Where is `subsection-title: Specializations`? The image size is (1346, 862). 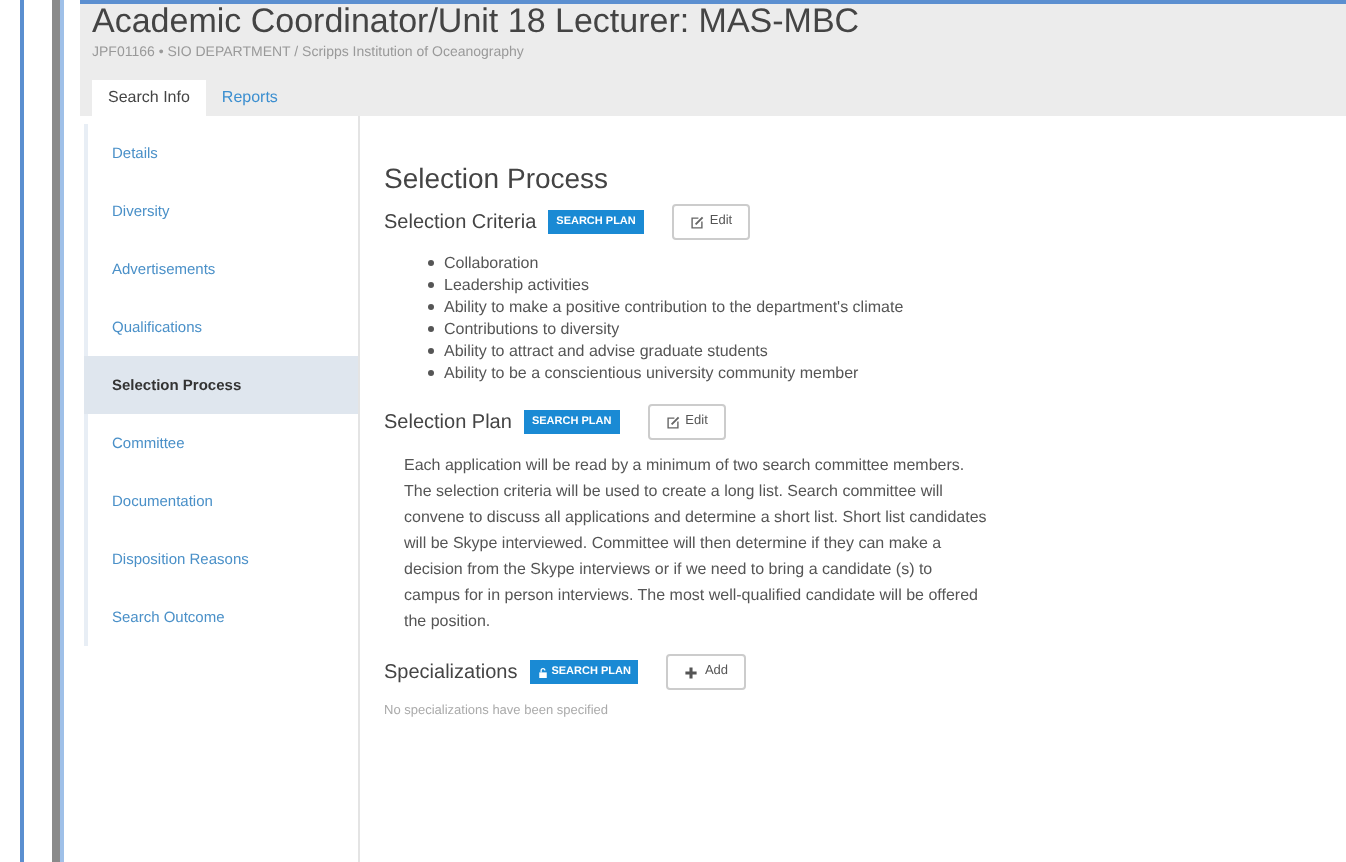
subsection-title: Specializations is located at coordinates (451, 673).